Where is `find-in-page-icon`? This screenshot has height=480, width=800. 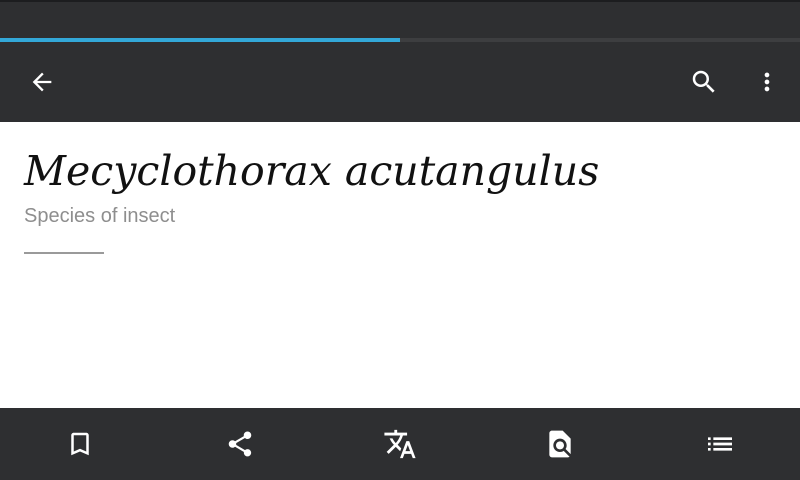
find-in-page-icon is located at coordinates (560, 444).